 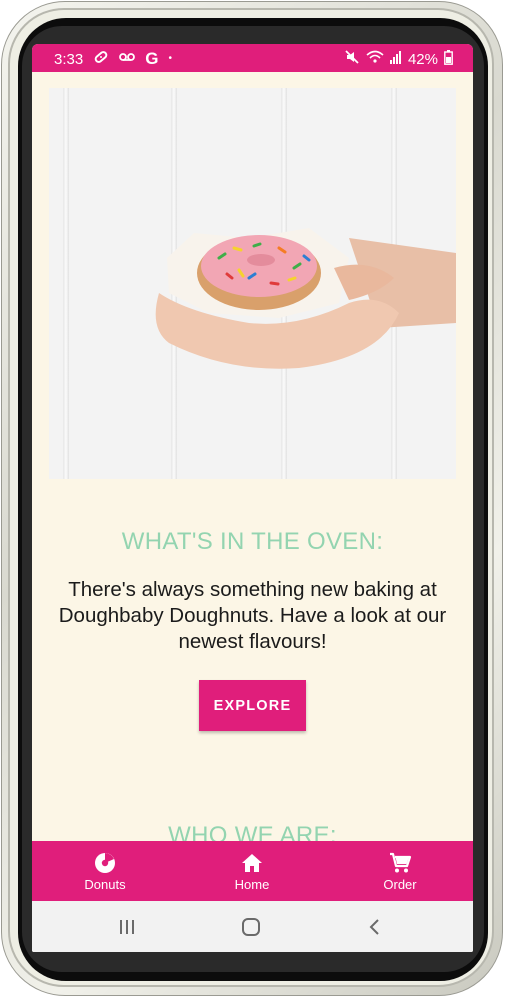 I want to click on donut-icon, so click(x=105, y=863).